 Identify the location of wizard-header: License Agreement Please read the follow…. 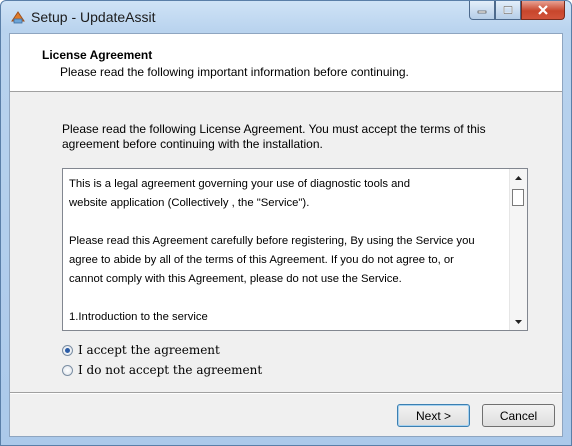
(286, 63).